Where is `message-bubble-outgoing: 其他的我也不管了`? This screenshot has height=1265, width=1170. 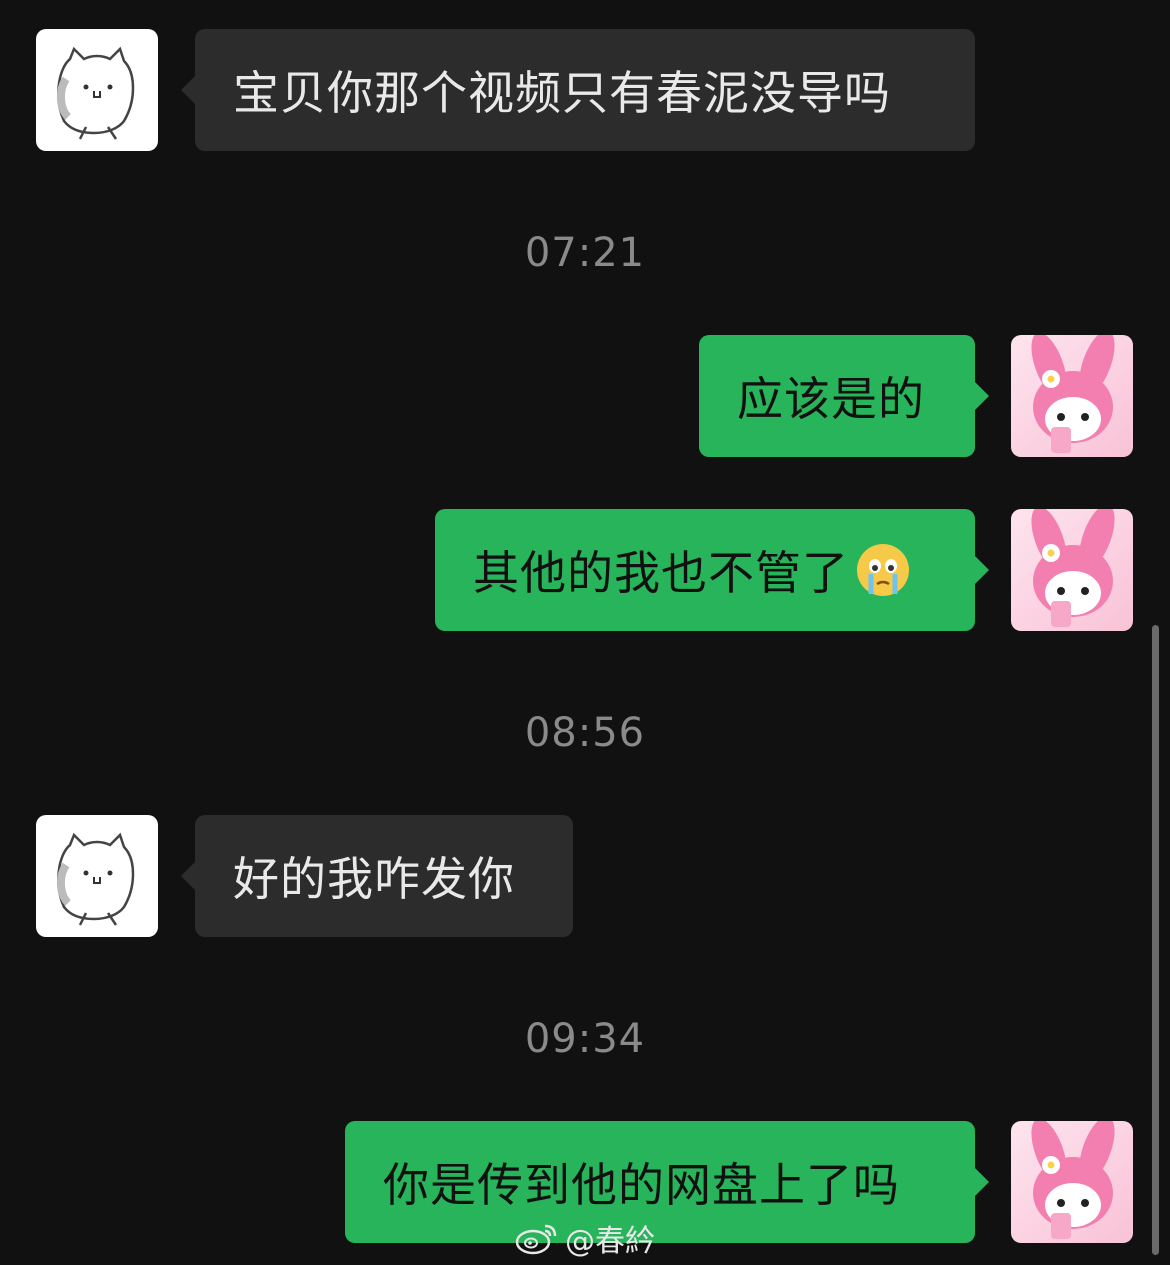 message-bubble-outgoing: 其他的我也不管了 is located at coordinates (712, 570).